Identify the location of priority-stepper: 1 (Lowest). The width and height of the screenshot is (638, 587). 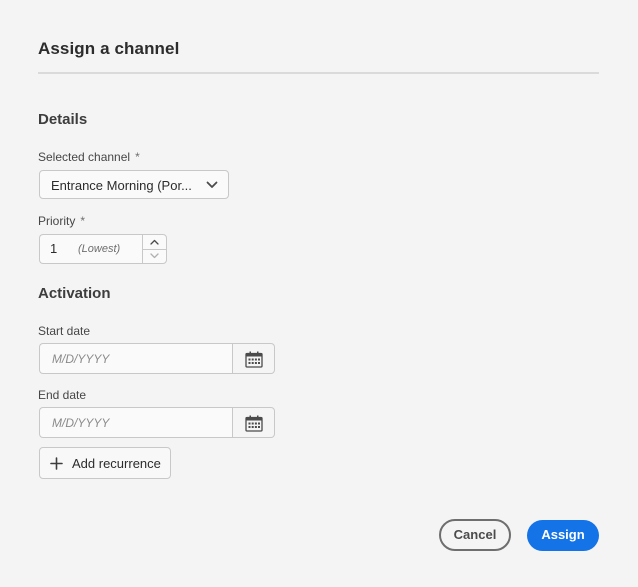
(103, 249).